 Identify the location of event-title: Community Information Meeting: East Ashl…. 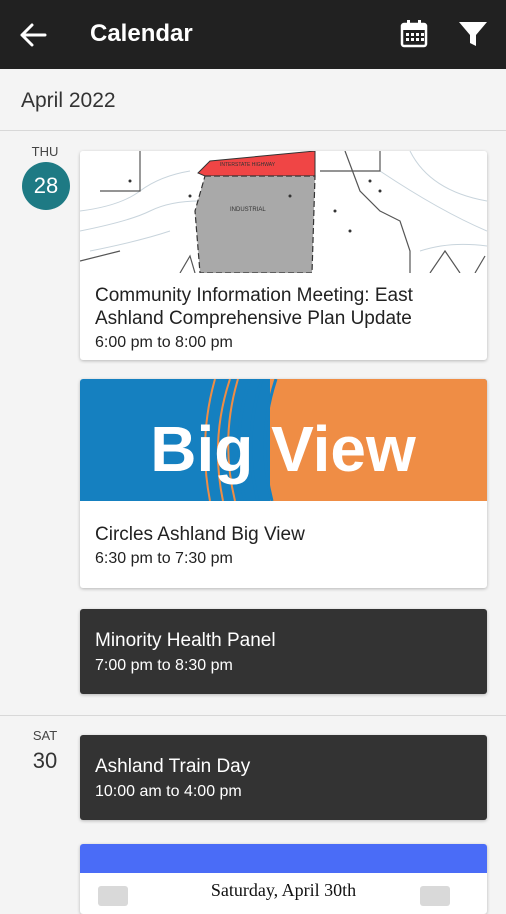
(254, 307).